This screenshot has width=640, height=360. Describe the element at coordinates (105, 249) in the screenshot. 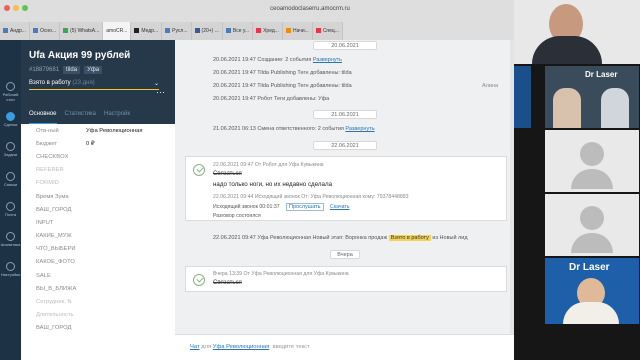

I see `field-row: ЧТО_ВЫБЕРИ` at that location.